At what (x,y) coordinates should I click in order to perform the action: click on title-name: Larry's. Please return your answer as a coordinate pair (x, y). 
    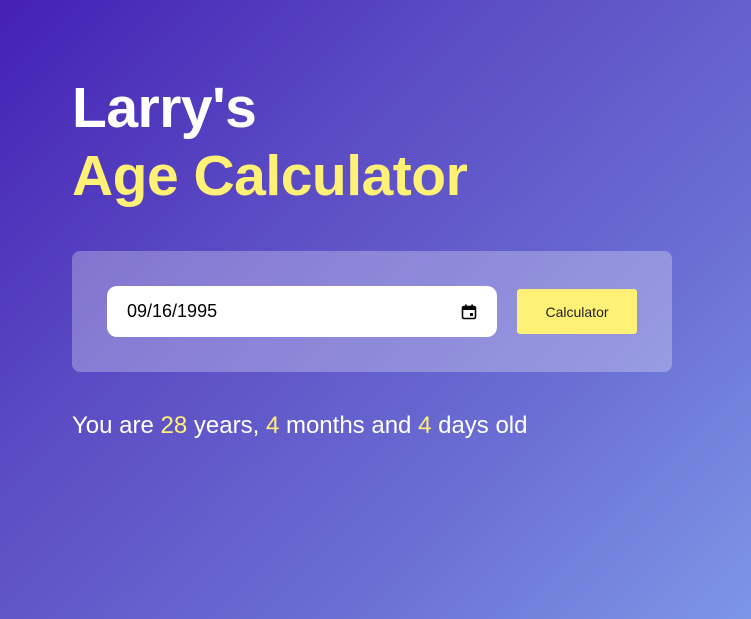
    Looking at the image, I should click on (164, 108).